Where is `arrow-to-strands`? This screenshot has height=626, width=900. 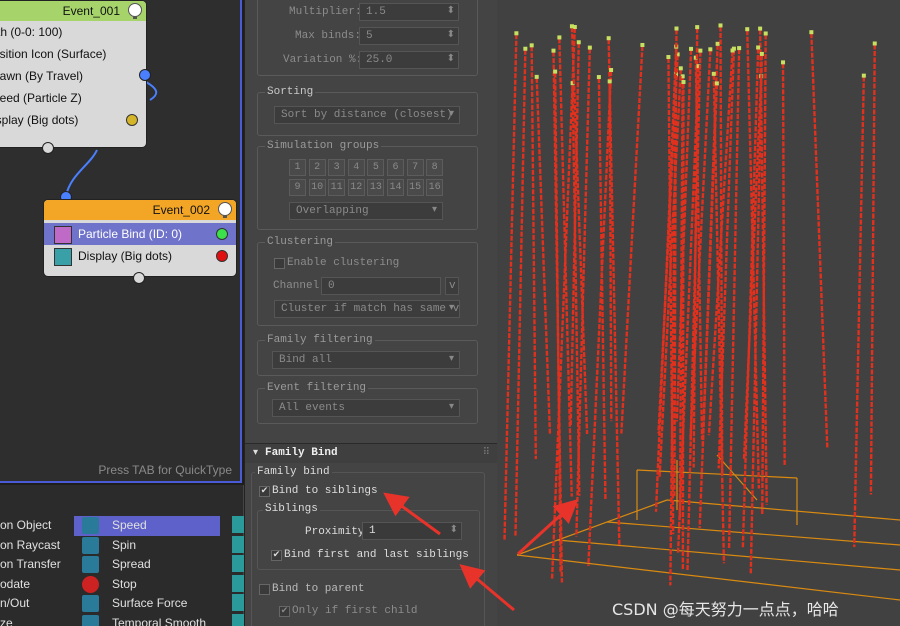
arrow-to-strands is located at coordinates (547, 527).